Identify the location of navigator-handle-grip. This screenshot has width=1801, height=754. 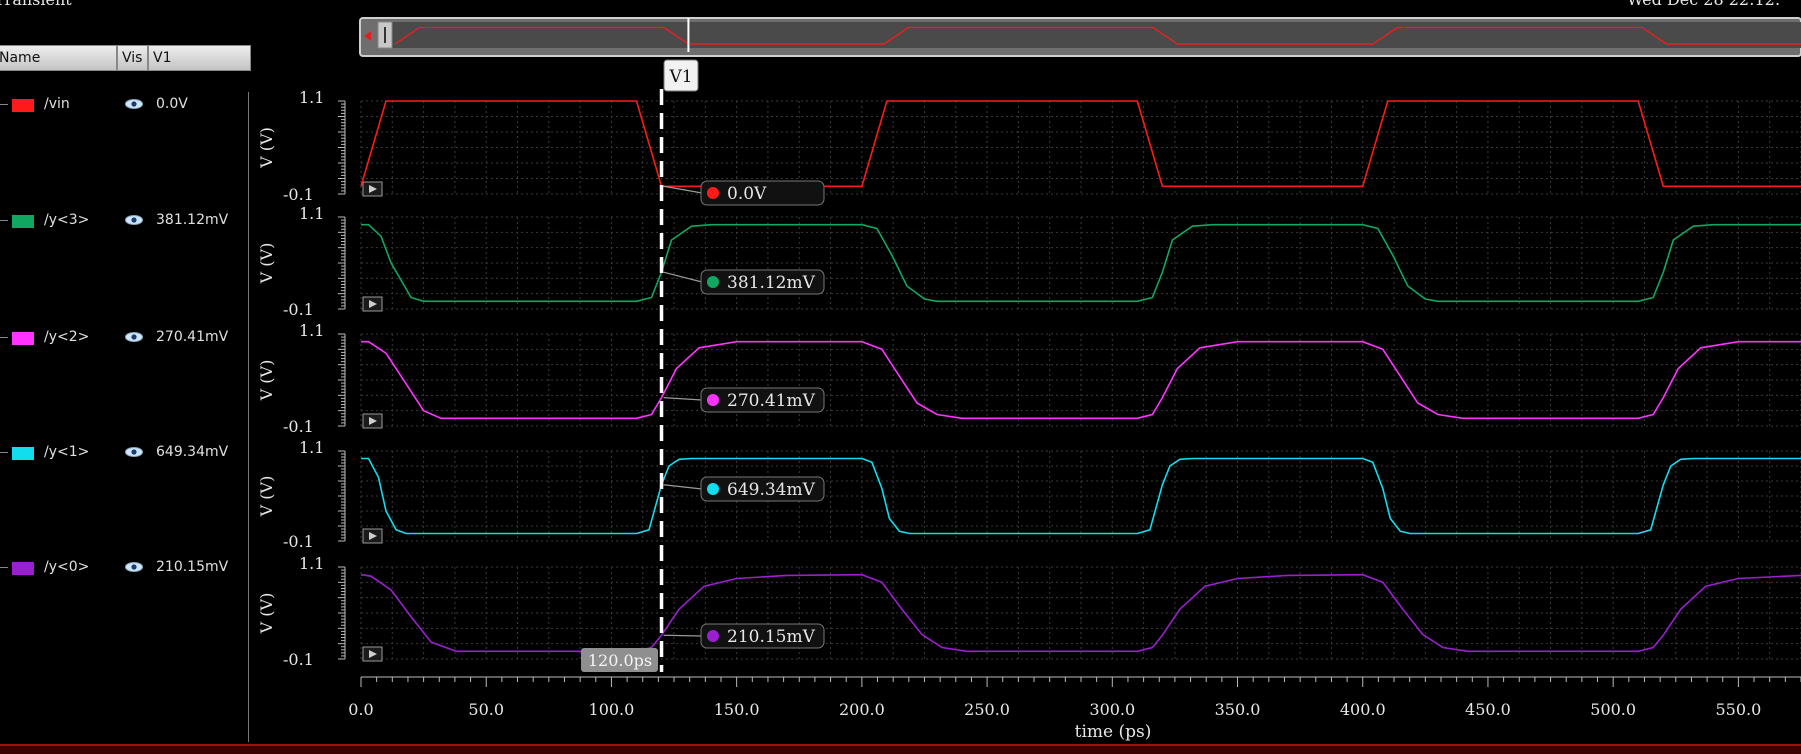
(385, 35).